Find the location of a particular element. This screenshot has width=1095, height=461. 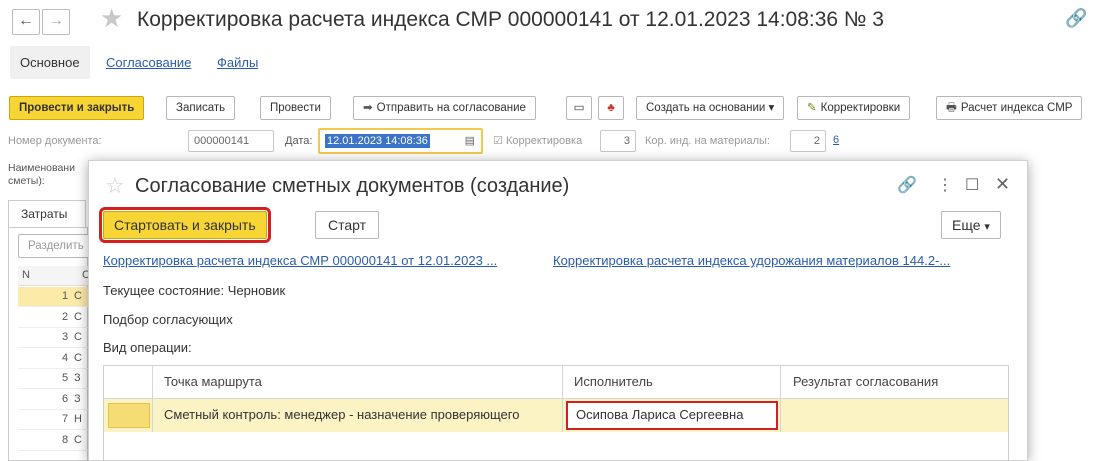

approvers-selection-label: Подбор согласующих is located at coordinates (168, 319).